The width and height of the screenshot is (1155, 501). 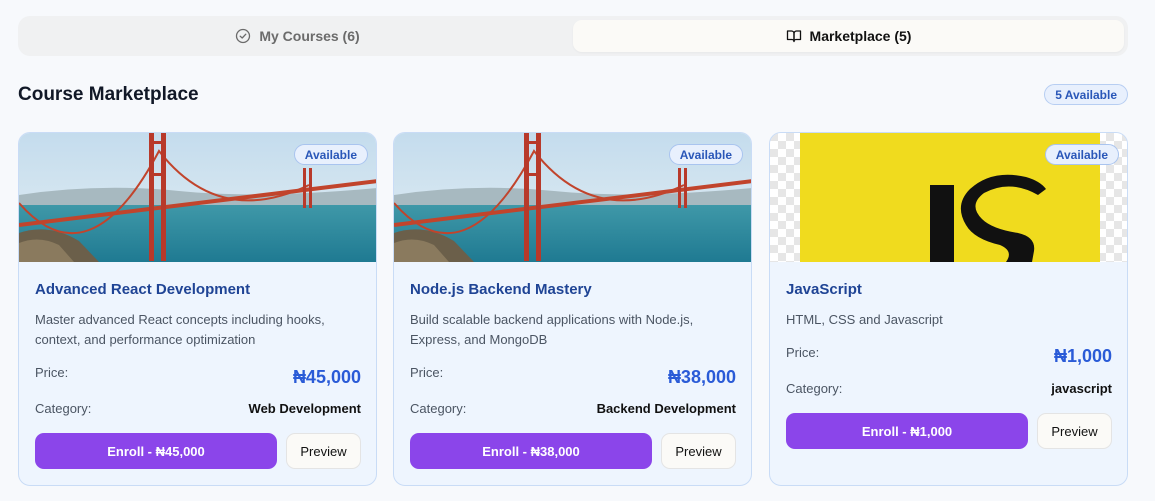 I want to click on course-title: Node.js Backend Mastery, so click(x=501, y=289).